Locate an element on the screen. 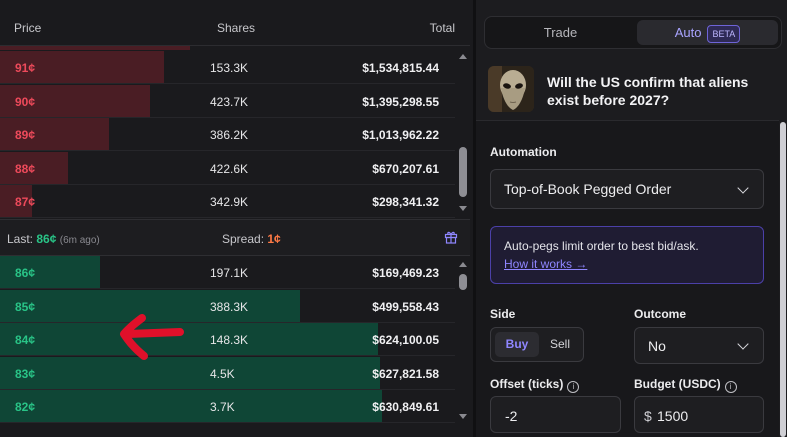 This screenshot has width=787, height=437. alien-image is located at coordinates (511, 89).